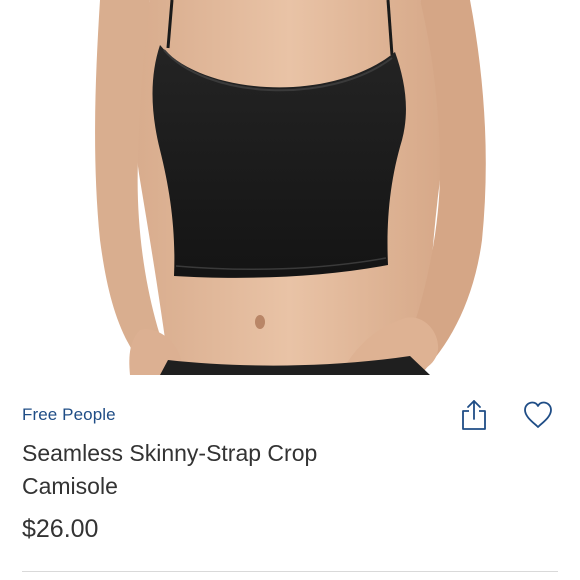 The image size is (580, 580). I want to click on share-button, so click(474, 415).